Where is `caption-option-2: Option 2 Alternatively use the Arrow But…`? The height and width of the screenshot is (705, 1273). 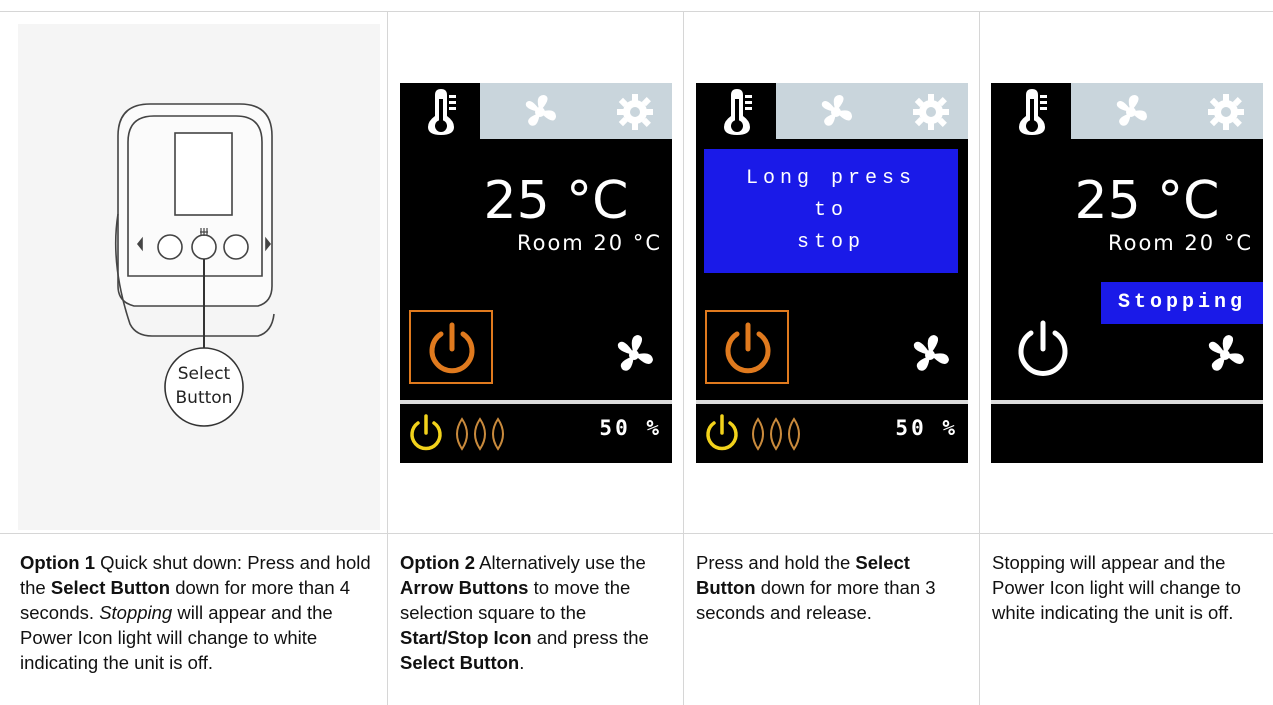 caption-option-2: Option 2 Alternatively use the Arrow But… is located at coordinates (535, 612).